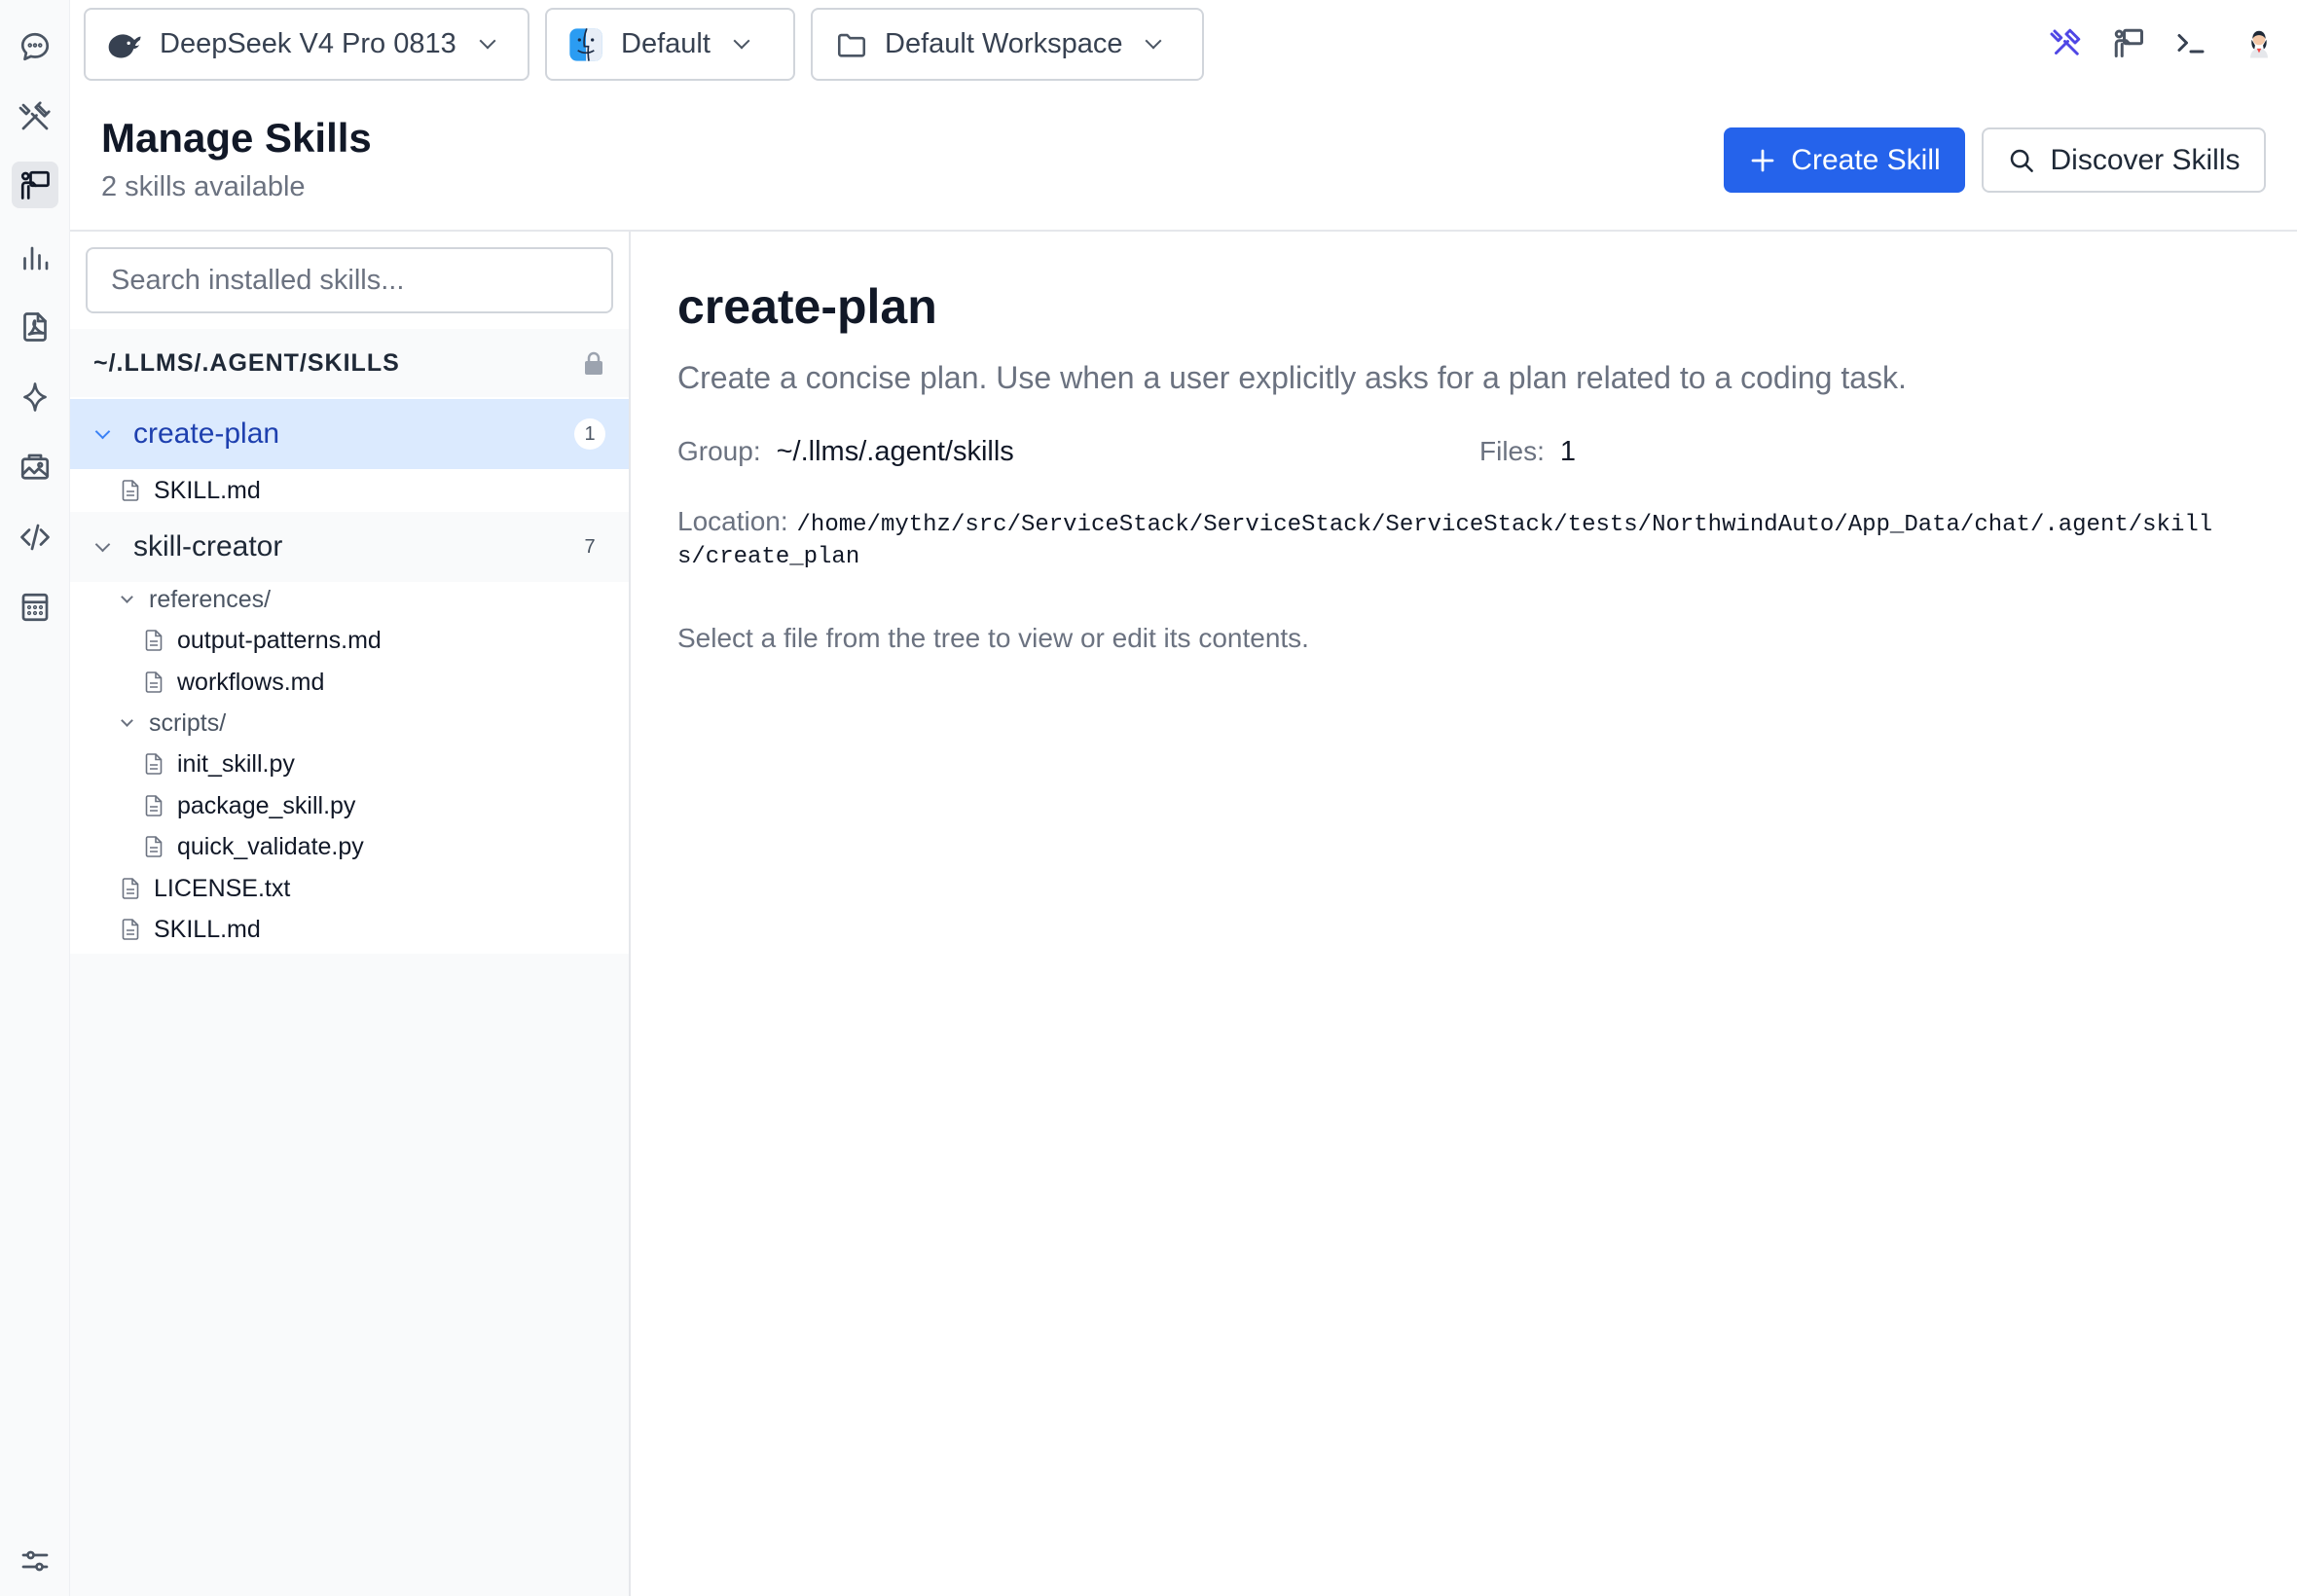 This screenshot has height=1596, width=2297. What do you see at coordinates (1568, 451) in the screenshot?
I see `files-value: 1` at bounding box center [1568, 451].